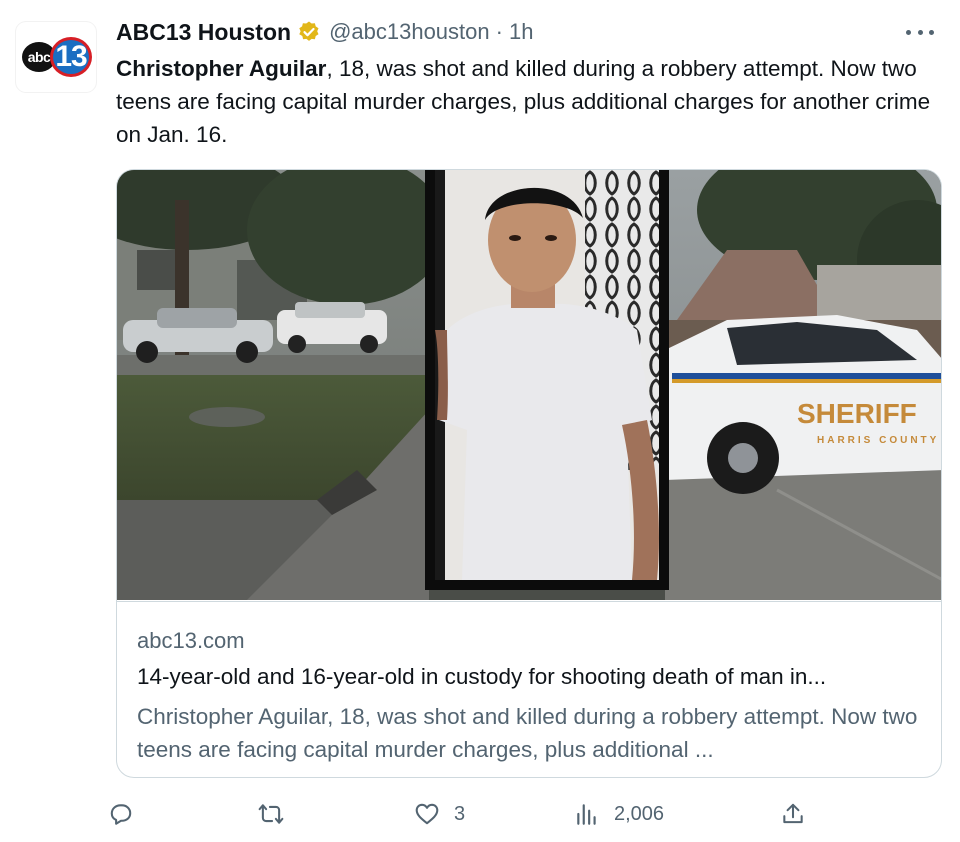  What do you see at coordinates (857, 413) in the screenshot?
I see `car-sheriff-text: SHERIFF` at bounding box center [857, 413].